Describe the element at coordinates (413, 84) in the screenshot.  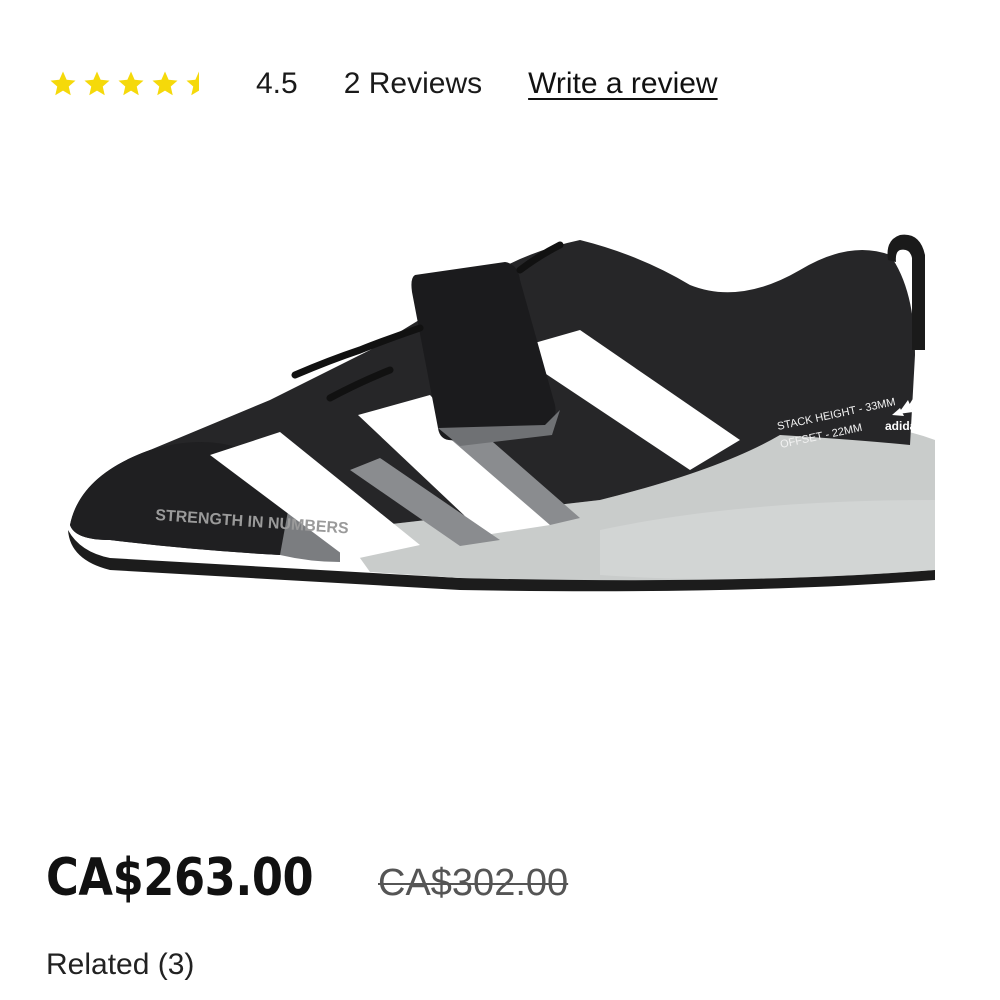
I see `review-count: 2 Reviews` at that location.